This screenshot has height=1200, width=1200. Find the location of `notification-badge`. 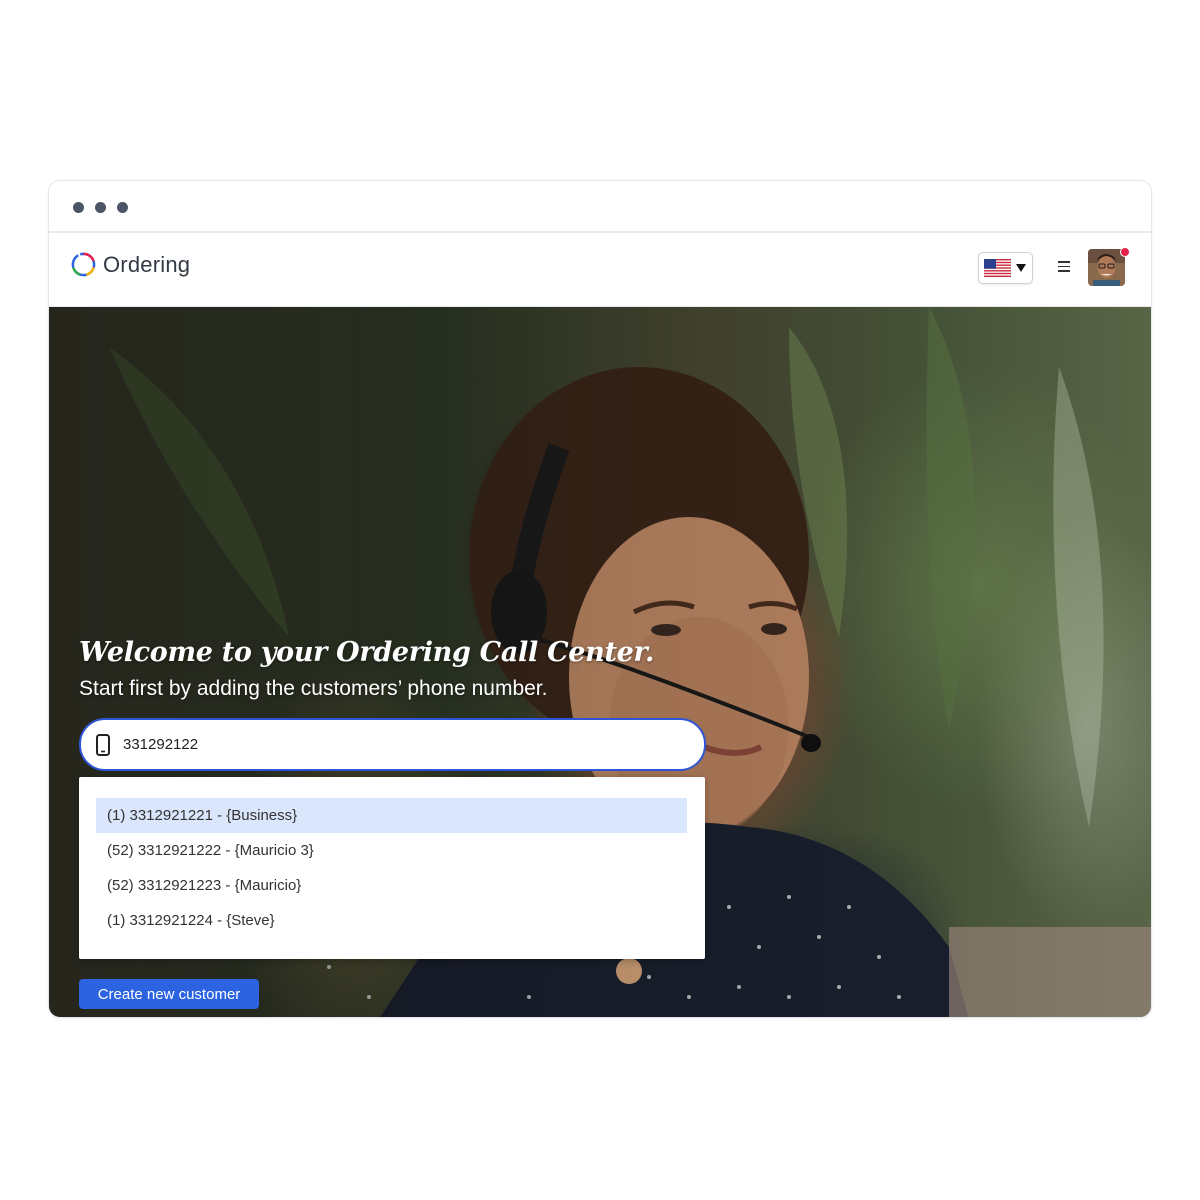

notification-badge is located at coordinates (1125, 252).